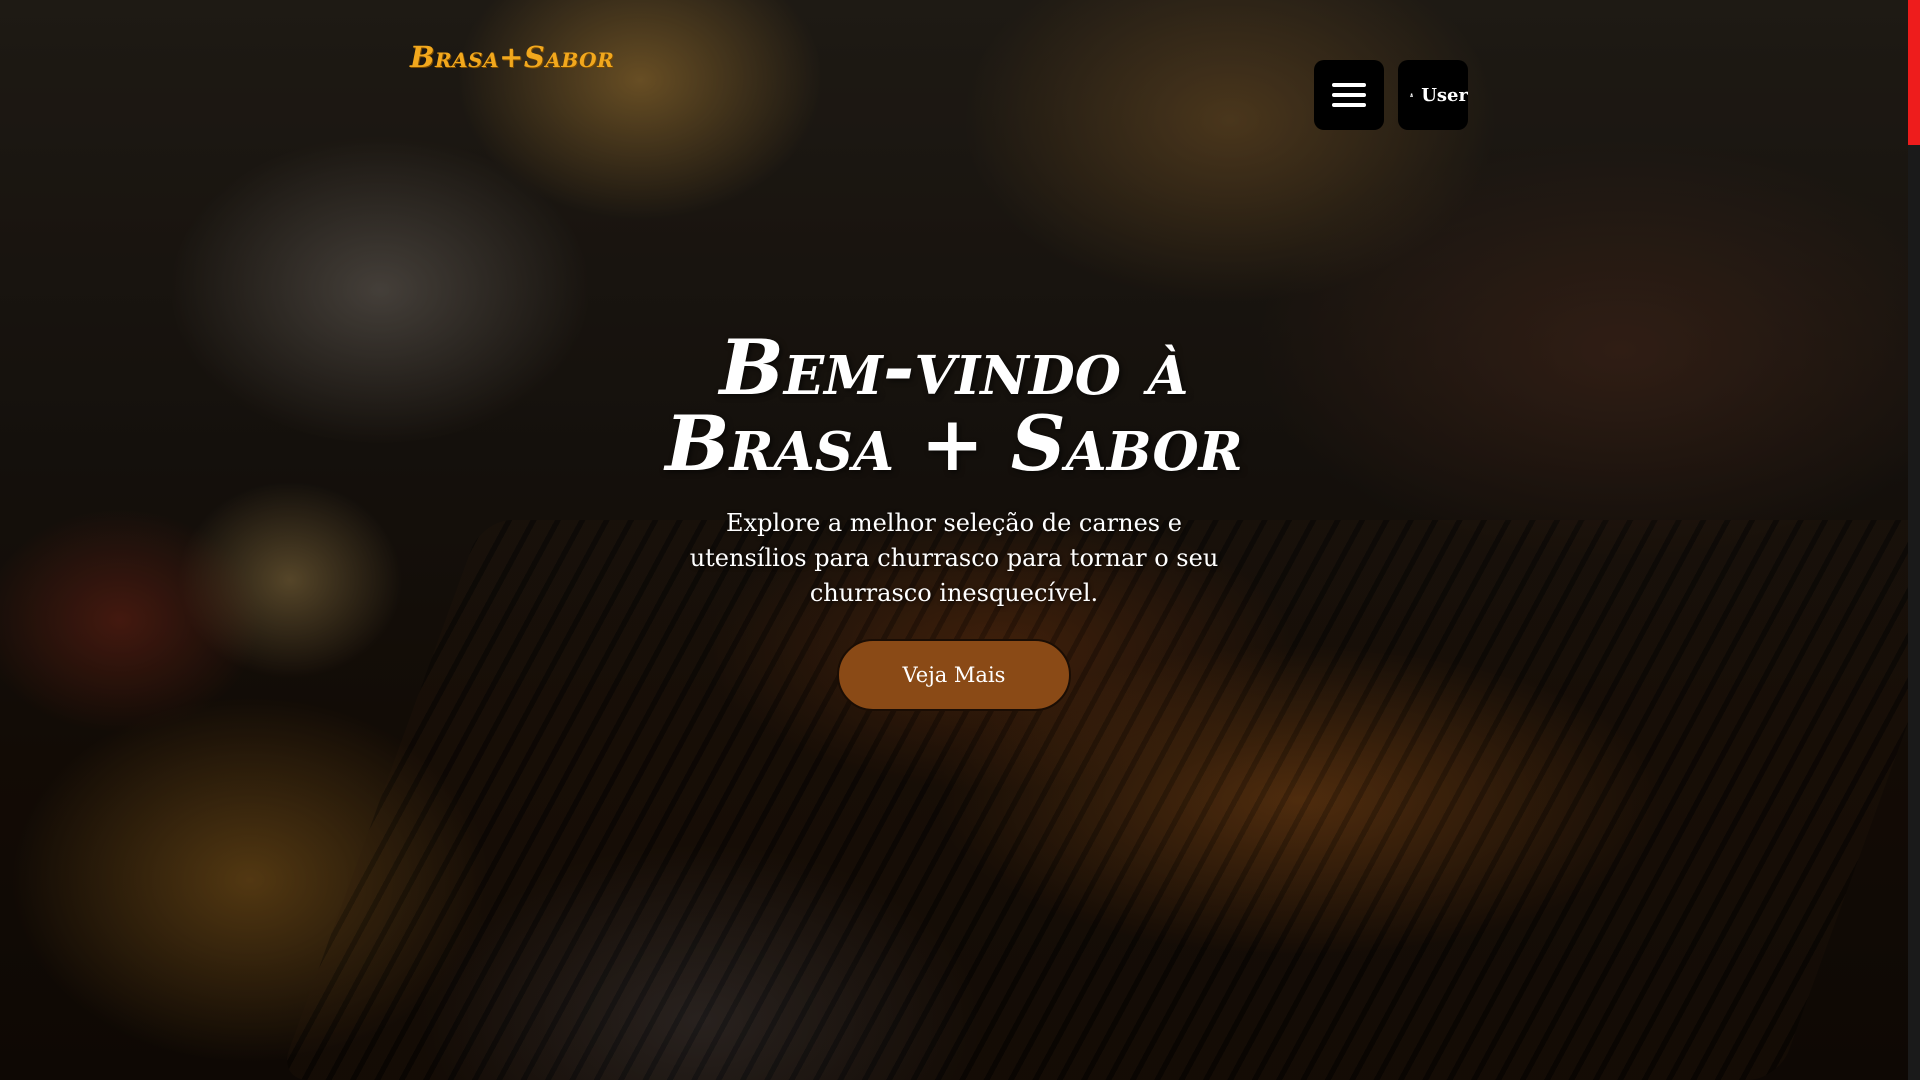  I want to click on user-icon, so click(1412, 95).